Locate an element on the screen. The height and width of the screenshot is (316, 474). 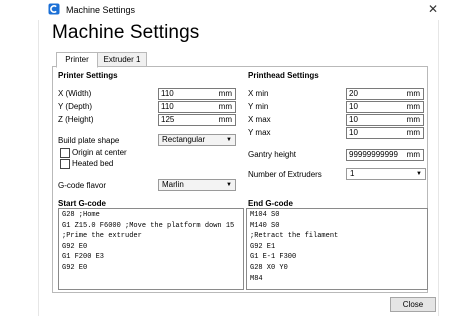
heated-bed-label: Heated bed is located at coordinates (93, 163).